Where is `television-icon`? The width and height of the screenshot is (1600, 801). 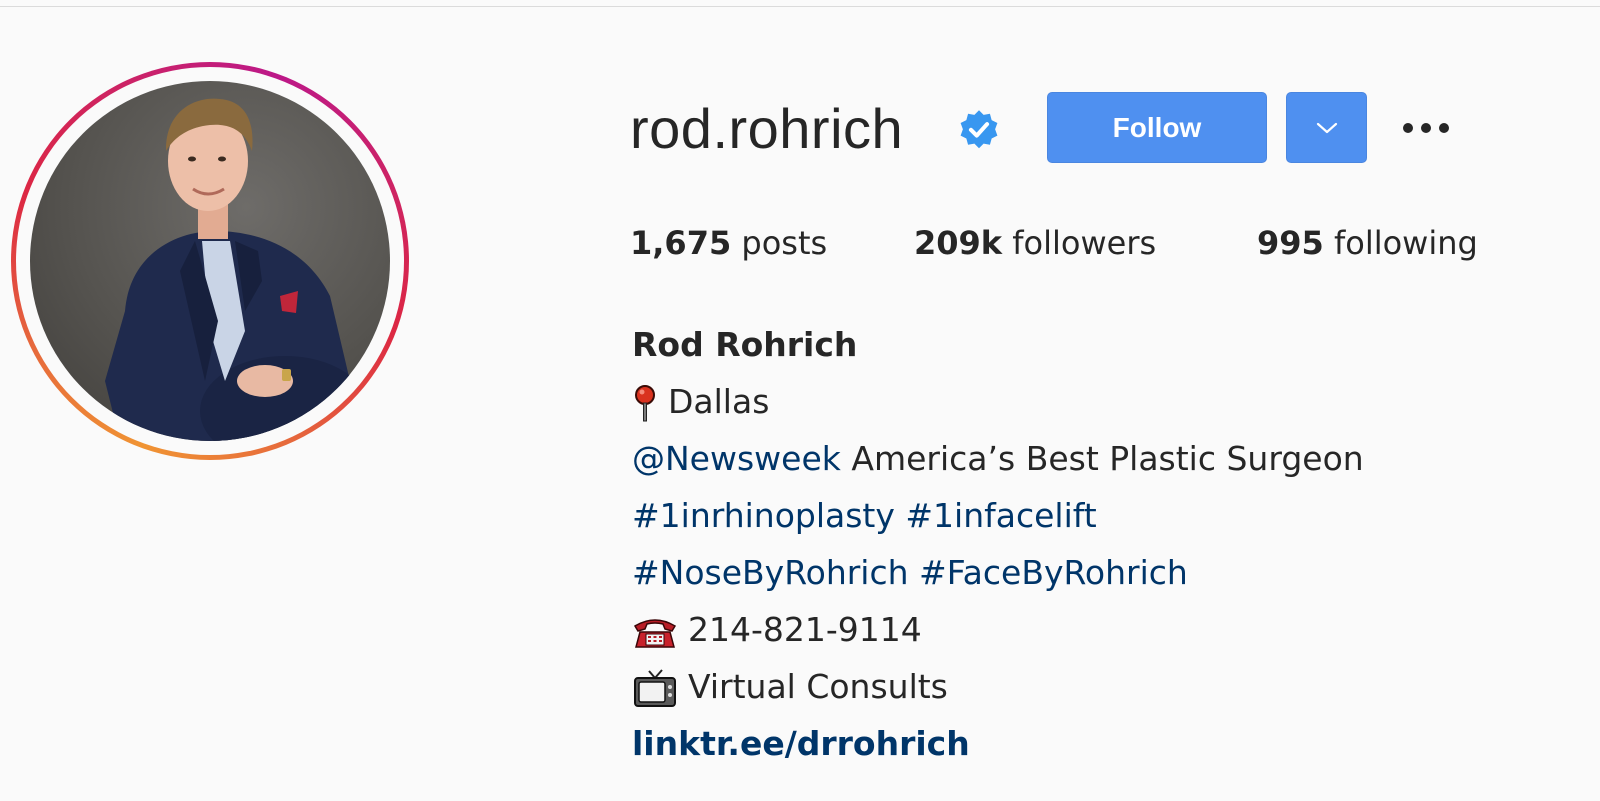
television-icon is located at coordinates (655, 687).